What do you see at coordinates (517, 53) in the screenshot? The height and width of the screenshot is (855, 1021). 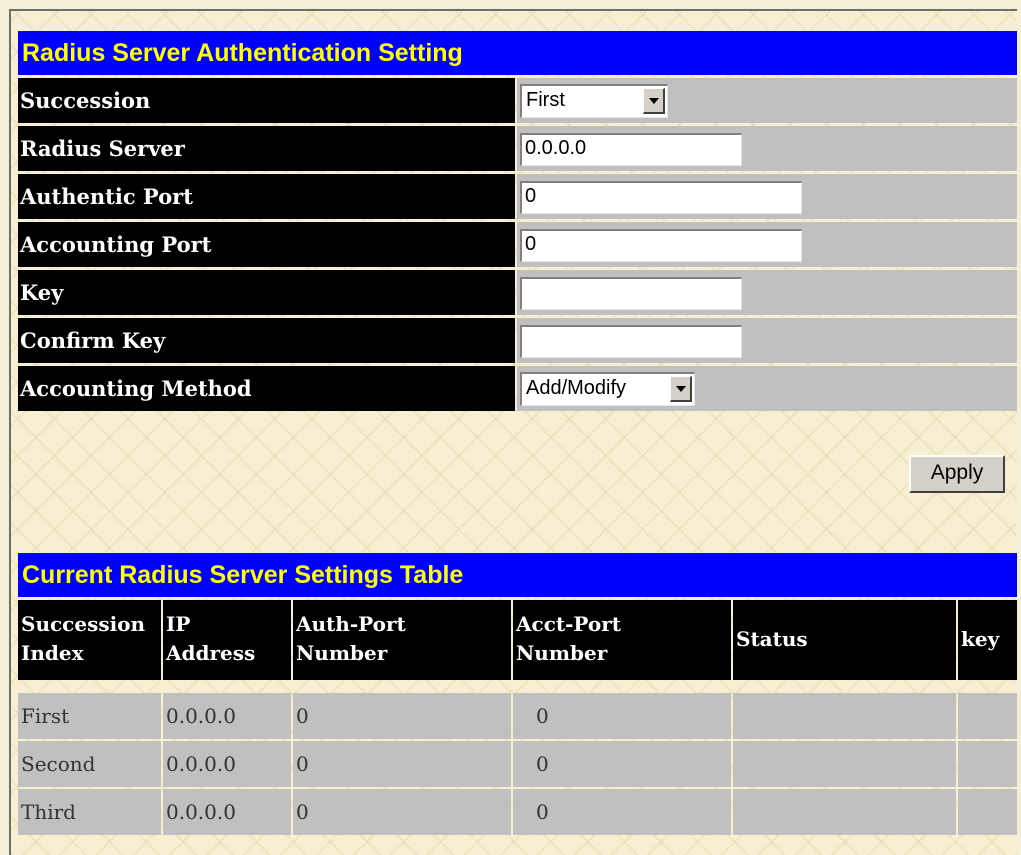 I see `auth-setting-header: Radius Server Authentication Setting` at bounding box center [517, 53].